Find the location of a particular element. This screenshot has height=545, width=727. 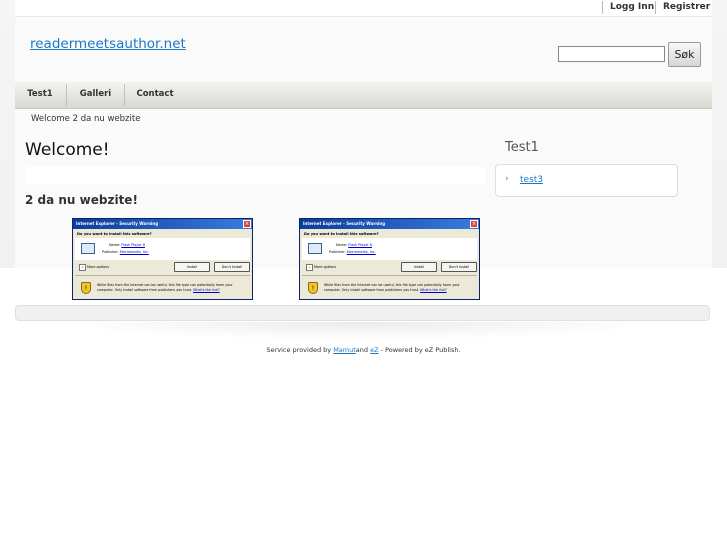

page-subheading: 2 da nu webzite! is located at coordinates (81, 200).